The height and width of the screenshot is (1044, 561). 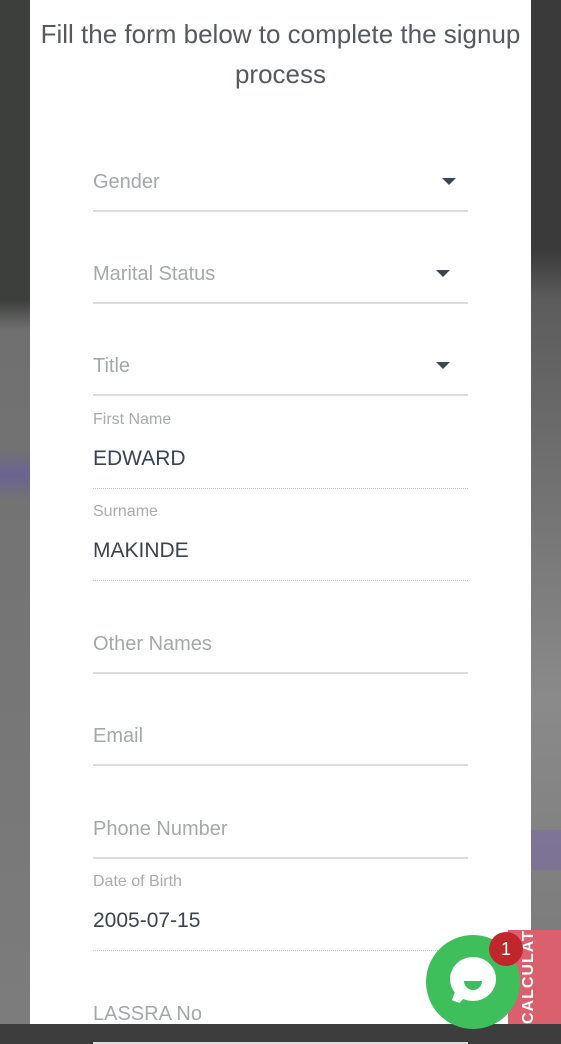 What do you see at coordinates (112, 366) in the screenshot?
I see `title-placeholder: Title` at bounding box center [112, 366].